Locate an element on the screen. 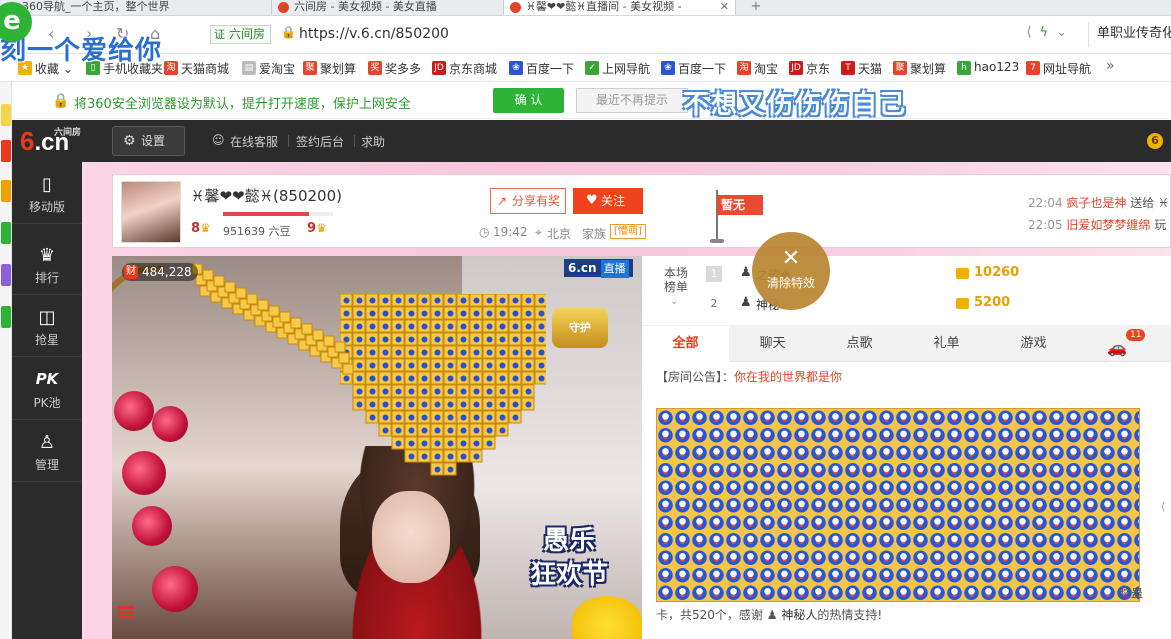 This screenshot has width=1171, height=639. tab-chat: 聊天 is located at coordinates (772, 344).